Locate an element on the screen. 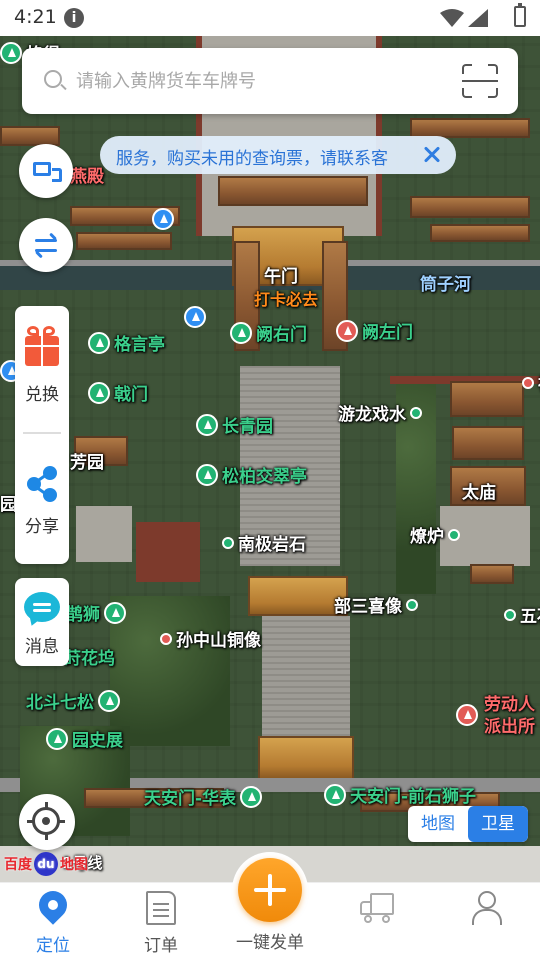 The image size is (540, 960). poi-youlong: 游龙戏水 is located at coordinates (380, 412).